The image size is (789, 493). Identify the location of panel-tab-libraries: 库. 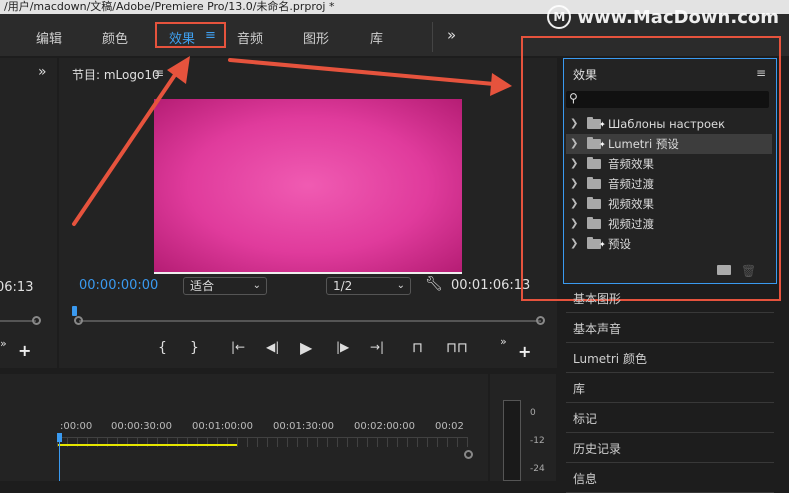
(670, 389).